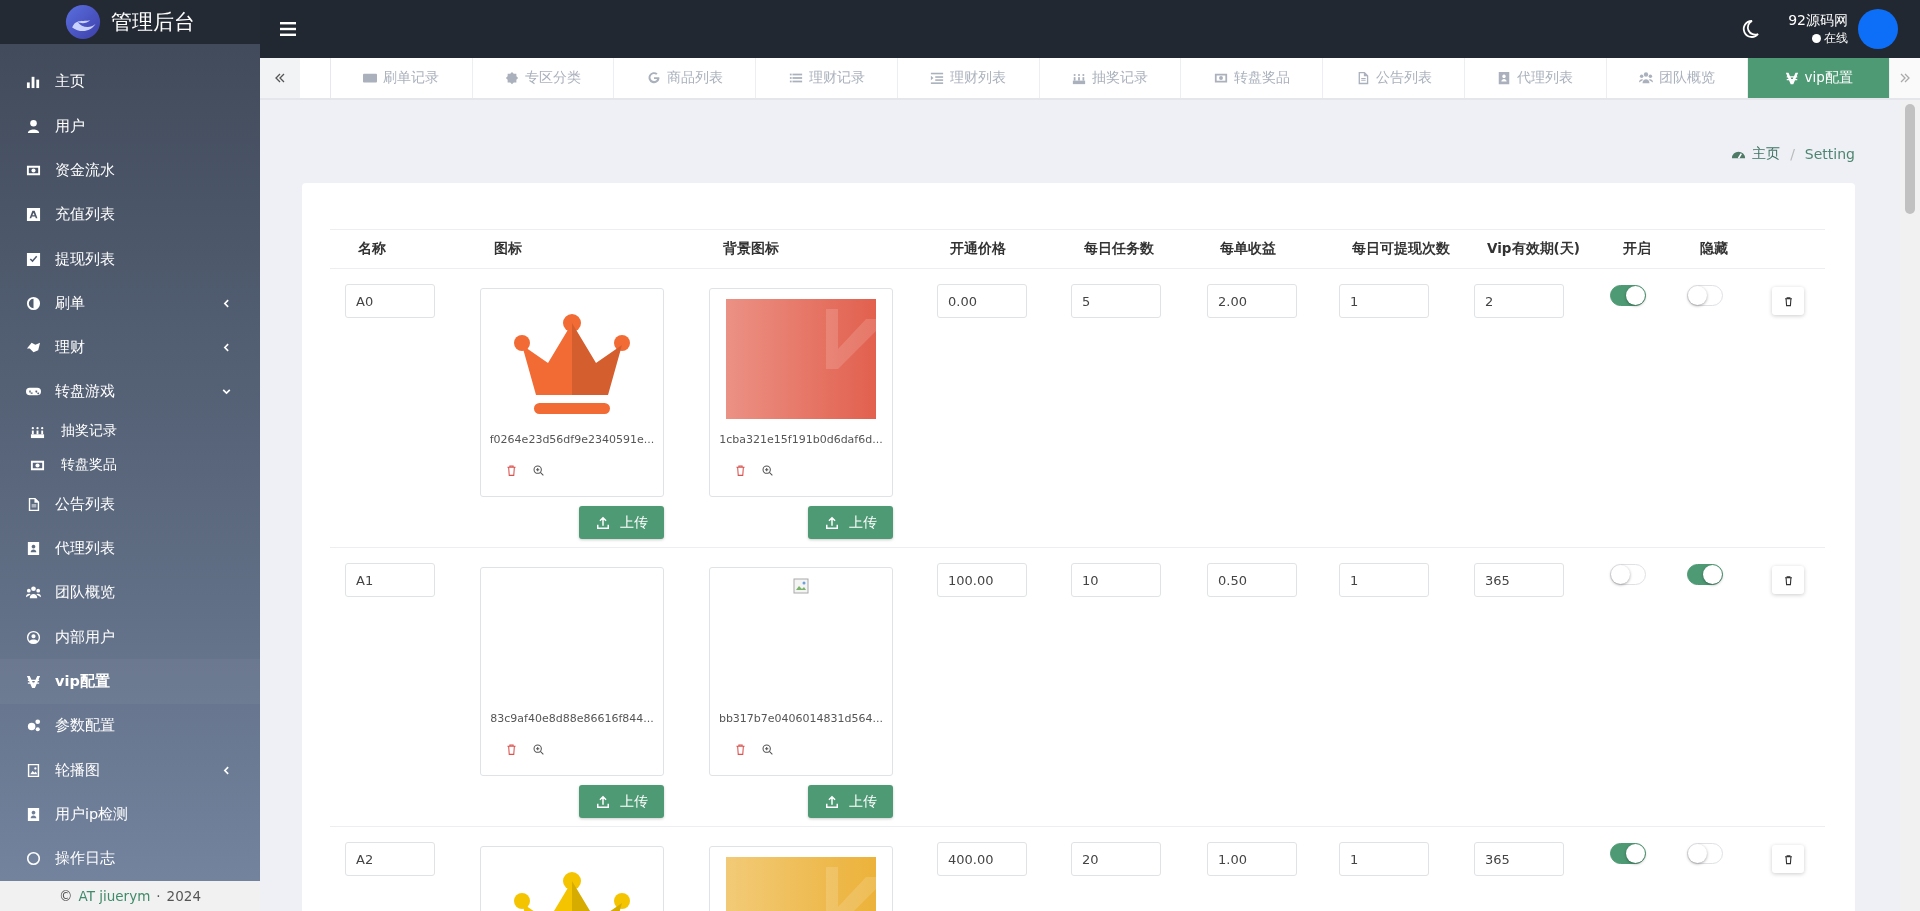 The image size is (1920, 911). What do you see at coordinates (33, 126) in the screenshot?
I see `person-icon` at bounding box center [33, 126].